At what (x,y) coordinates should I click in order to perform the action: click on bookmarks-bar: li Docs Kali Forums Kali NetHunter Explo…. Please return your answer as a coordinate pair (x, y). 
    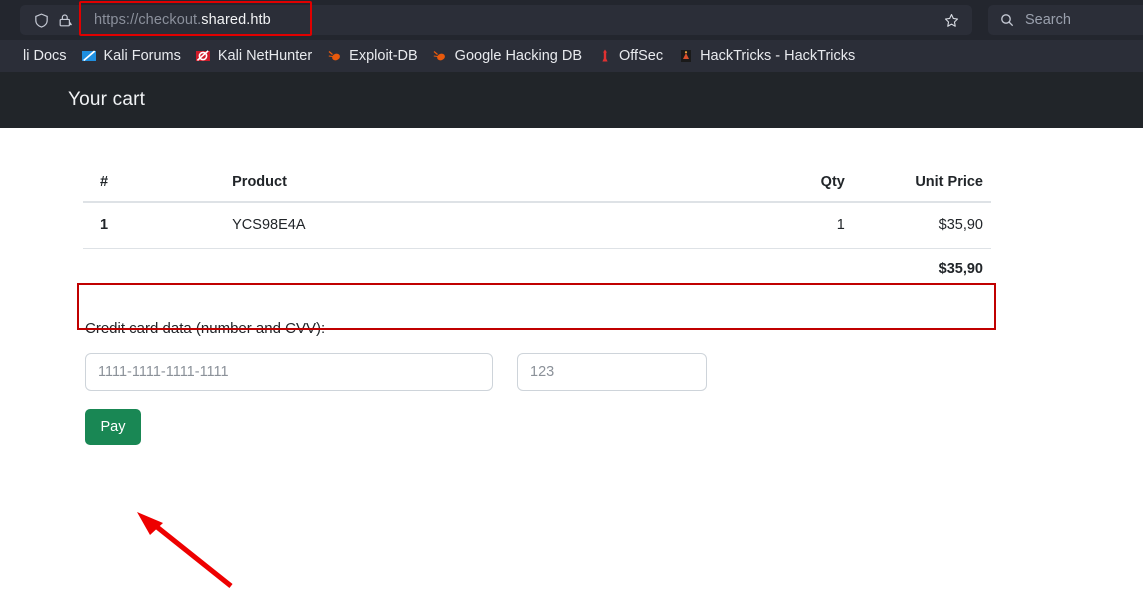
    Looking at the image, I should click on (571, 56).